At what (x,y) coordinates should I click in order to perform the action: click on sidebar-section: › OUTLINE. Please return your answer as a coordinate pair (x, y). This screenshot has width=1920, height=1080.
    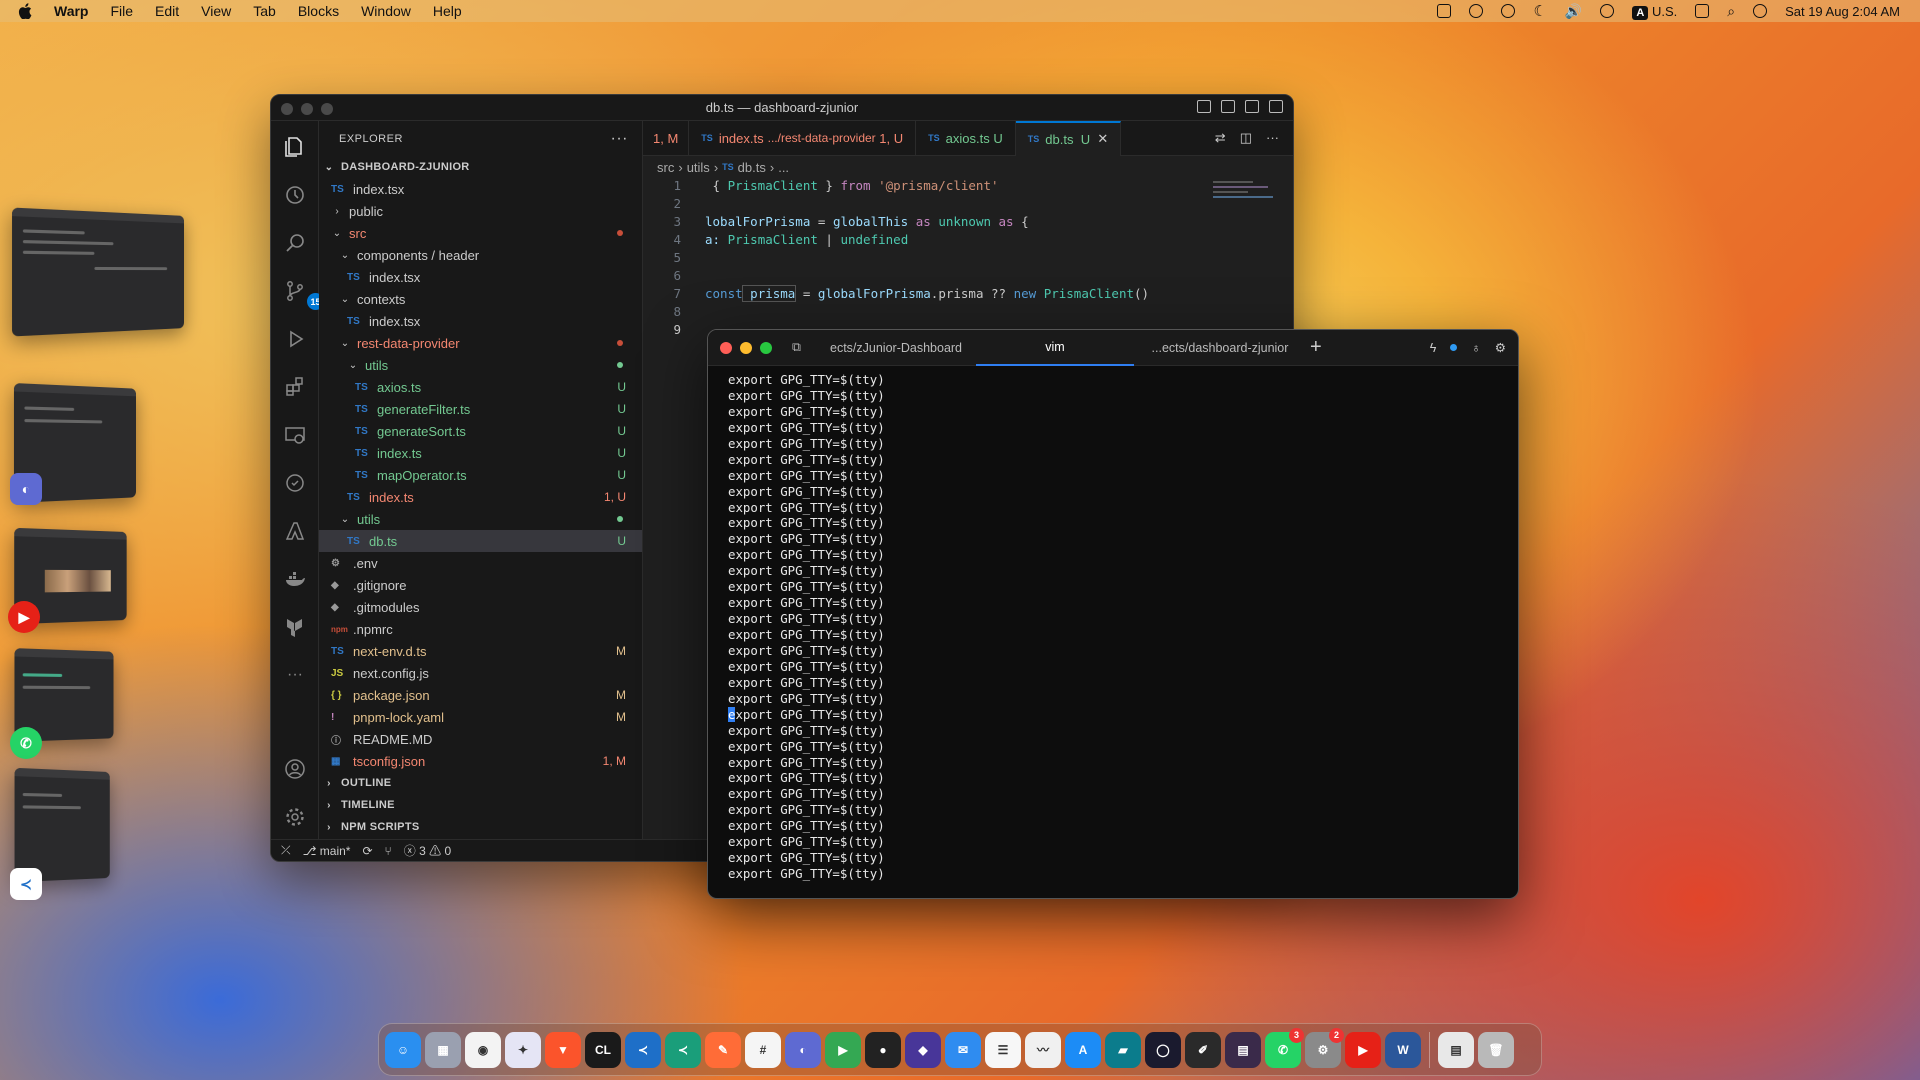
    Looking at the image, I should click on (480, 783).